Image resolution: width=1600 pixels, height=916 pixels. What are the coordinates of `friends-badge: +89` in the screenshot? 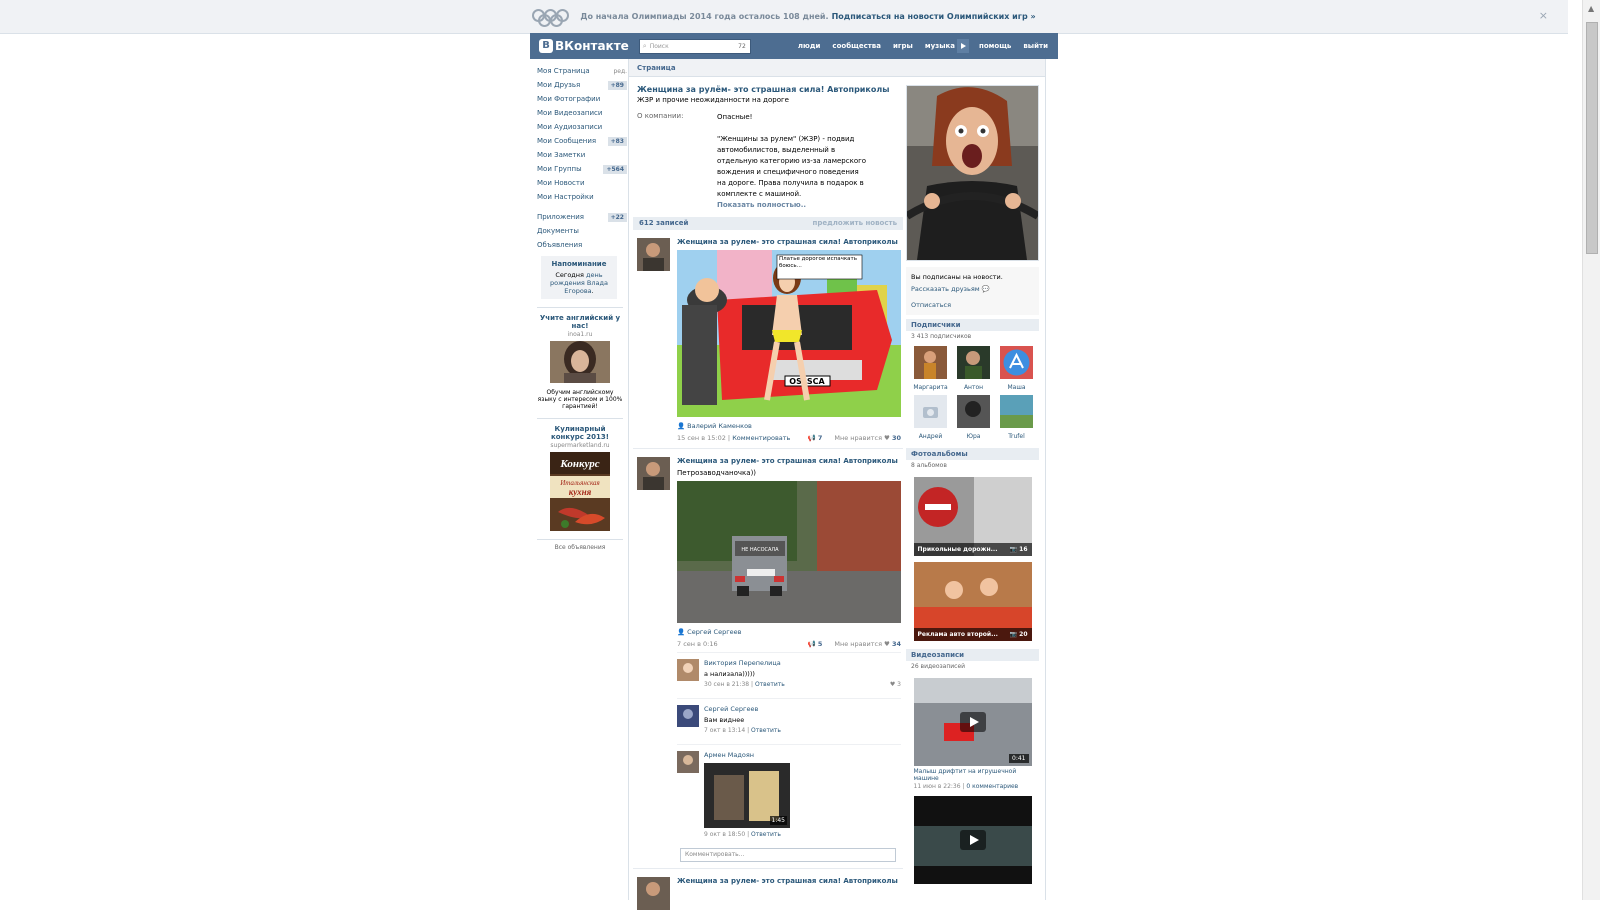 It's located at (617, 85).